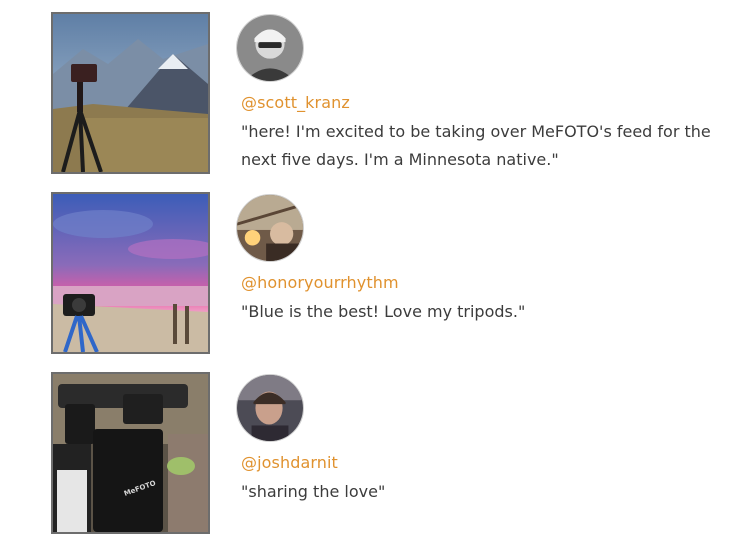 This screenshot has height=549, width=750. What do you see at coordinates (130, 273) in the screenshot?
I see `post-photo-sunset-tripod` at bounding box center [130, 273].